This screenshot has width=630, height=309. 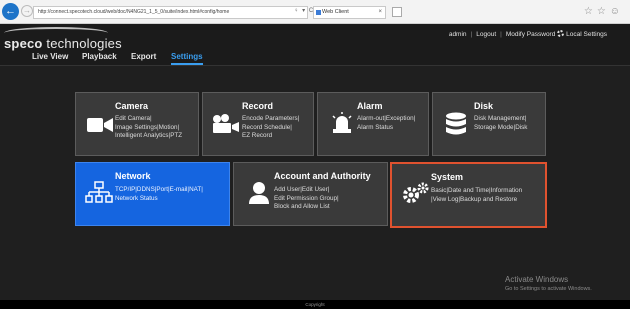 I want to click on nav-settings: Settings, so click(x=187, y=58).